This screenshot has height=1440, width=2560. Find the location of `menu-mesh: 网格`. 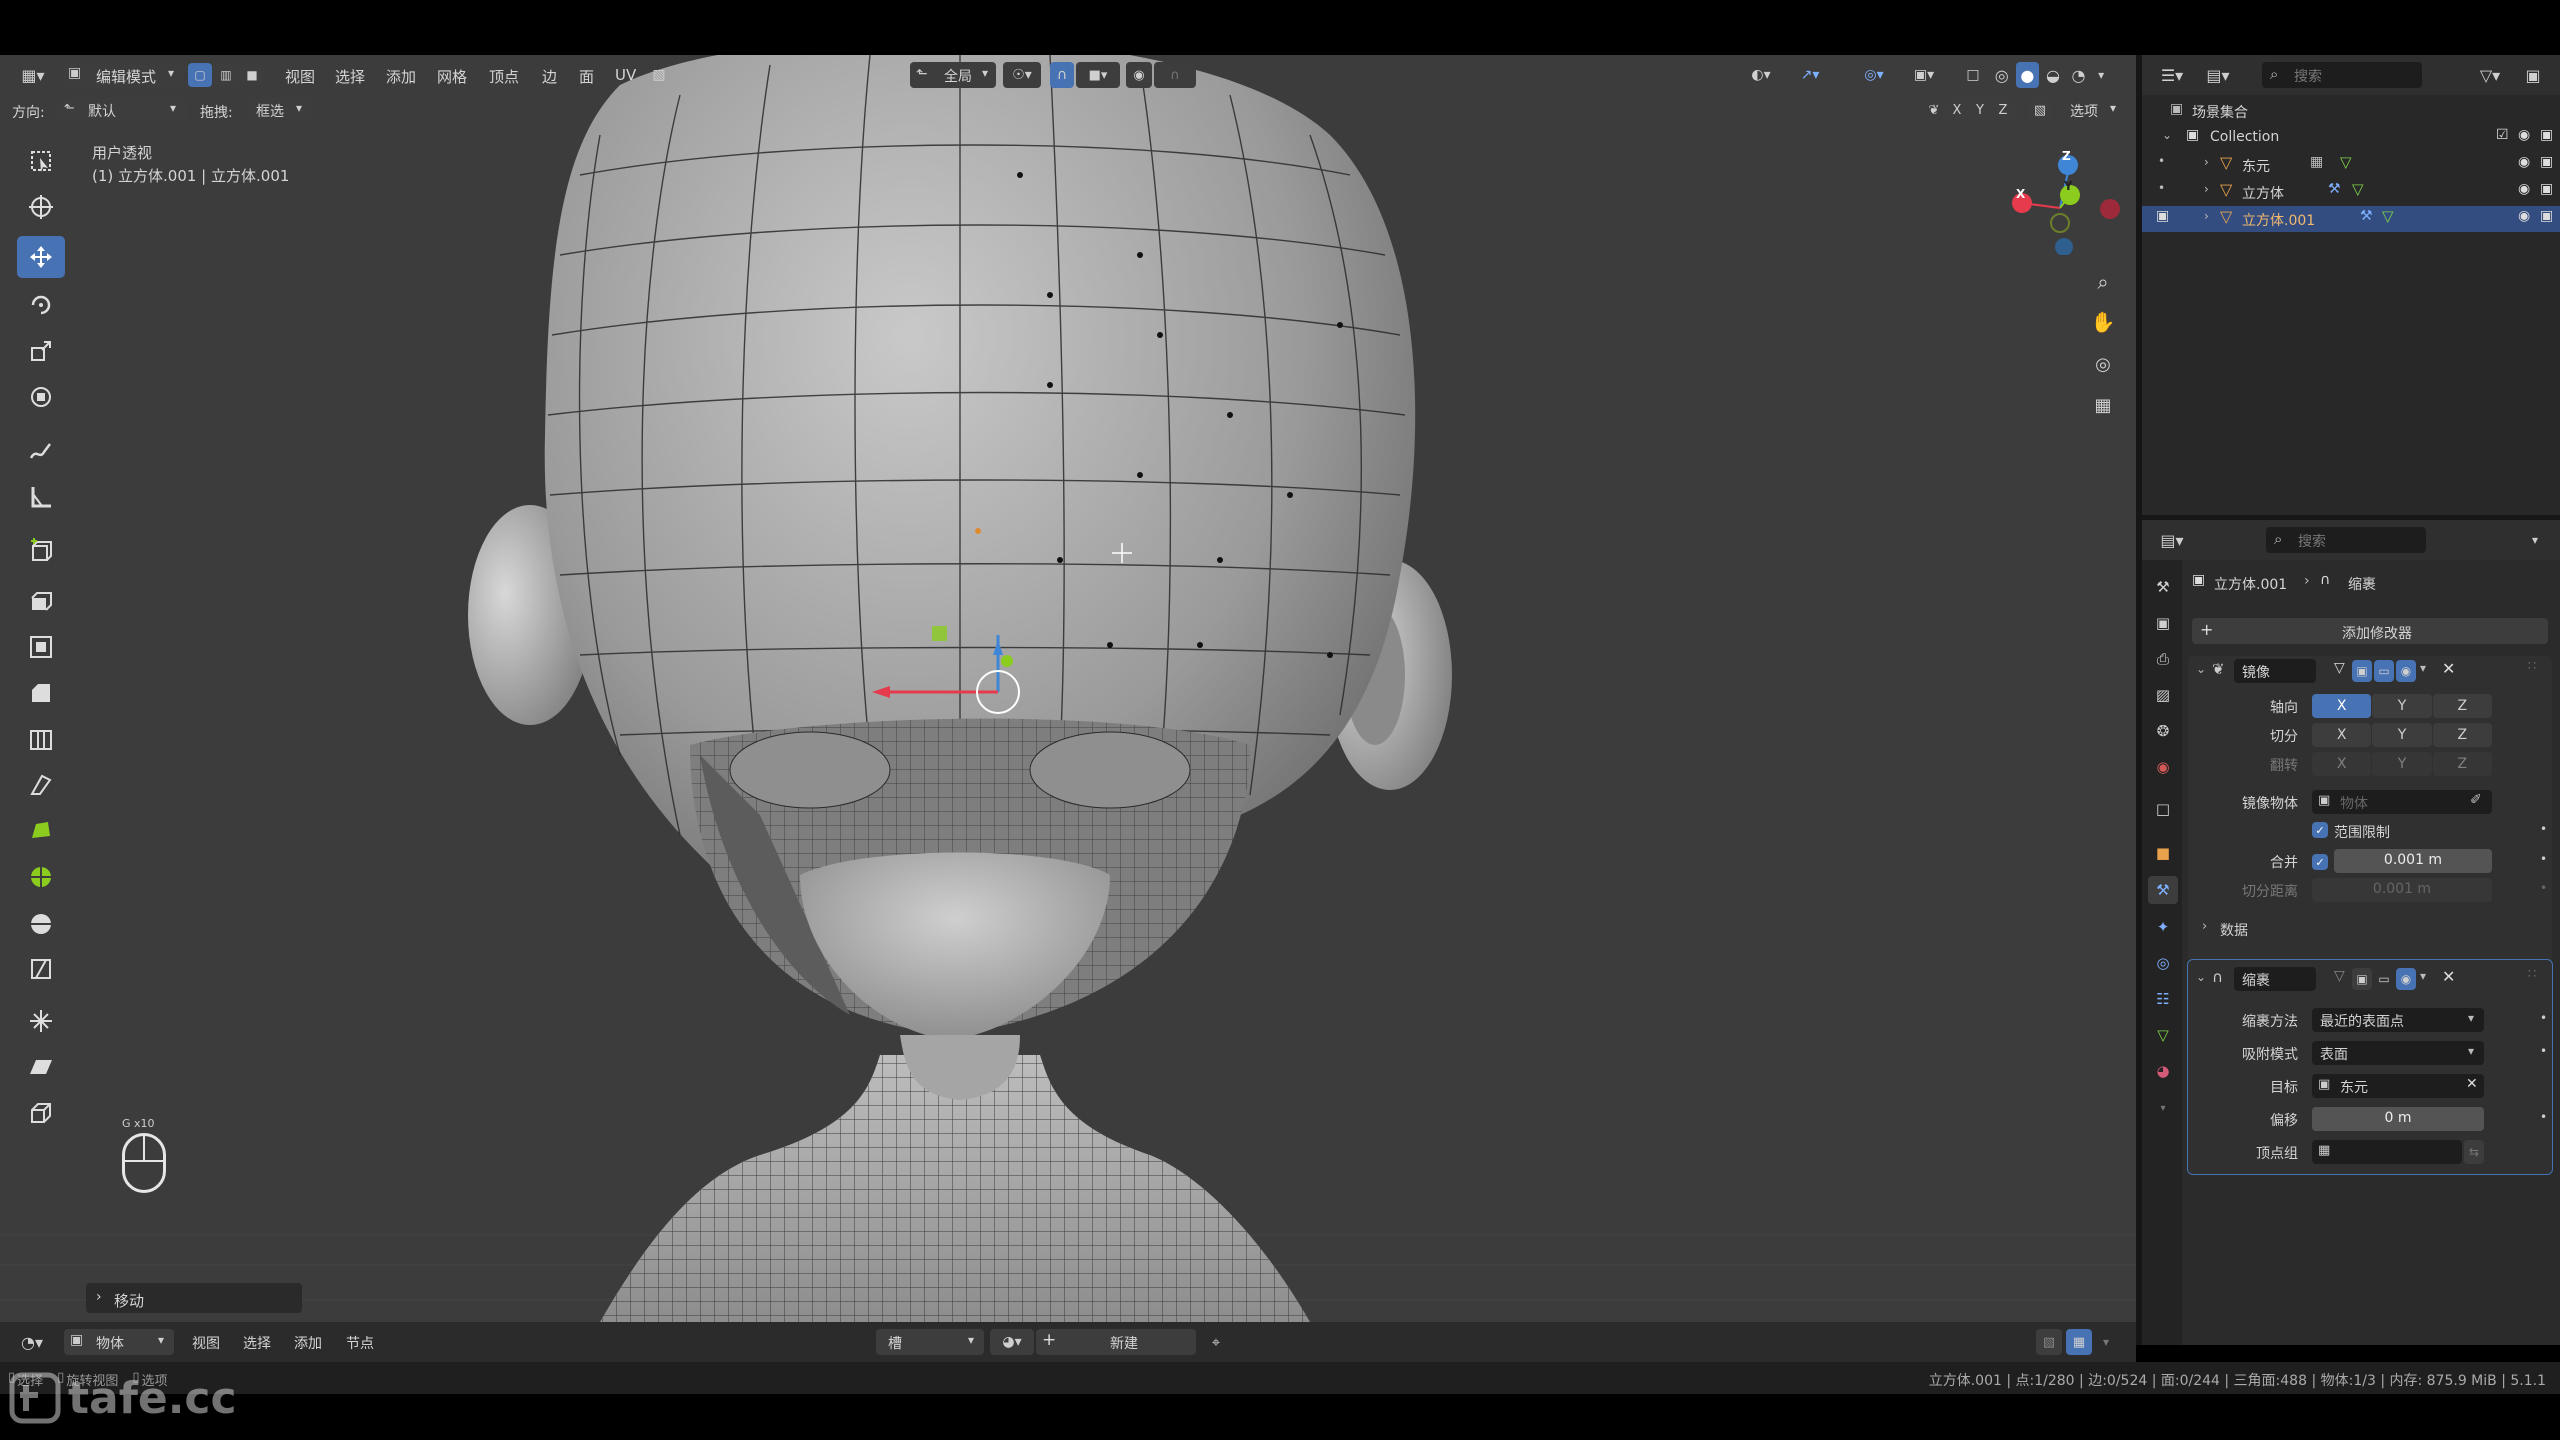

menu-mesh: 网格 is located at coordinates (463, 76).